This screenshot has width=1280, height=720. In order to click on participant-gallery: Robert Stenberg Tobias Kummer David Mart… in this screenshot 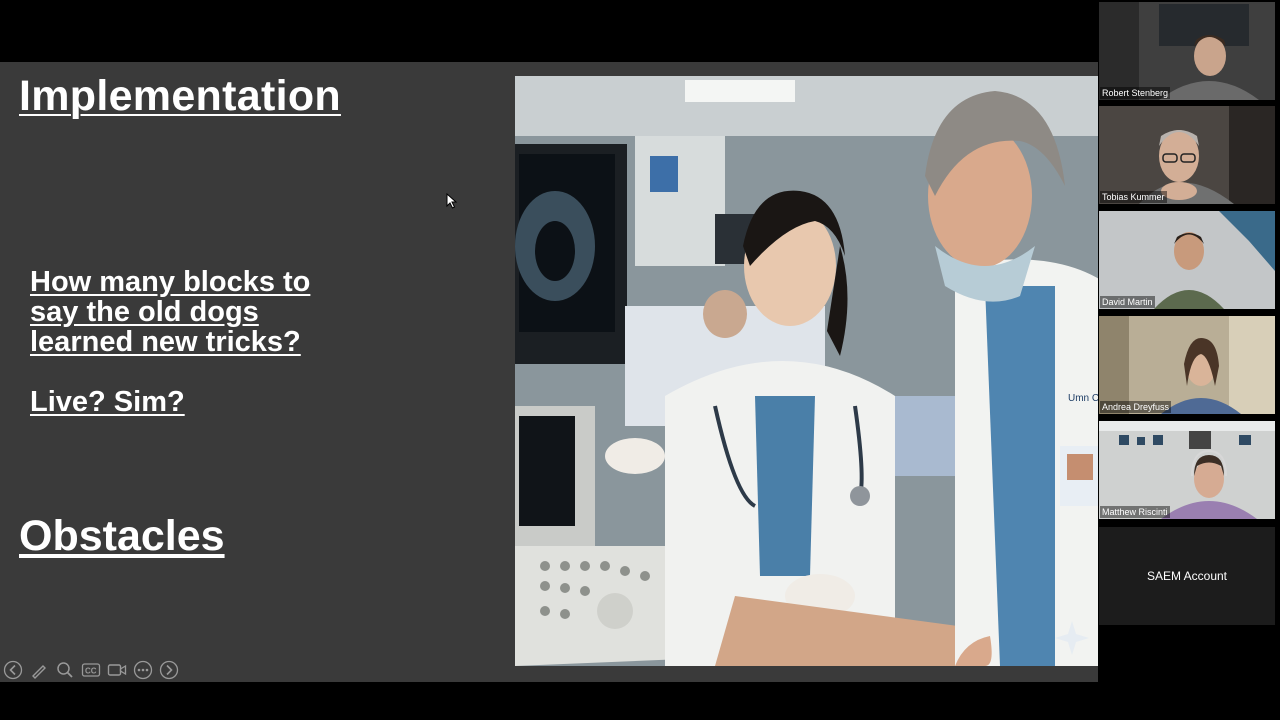, I will do `click(1189, 360)`.